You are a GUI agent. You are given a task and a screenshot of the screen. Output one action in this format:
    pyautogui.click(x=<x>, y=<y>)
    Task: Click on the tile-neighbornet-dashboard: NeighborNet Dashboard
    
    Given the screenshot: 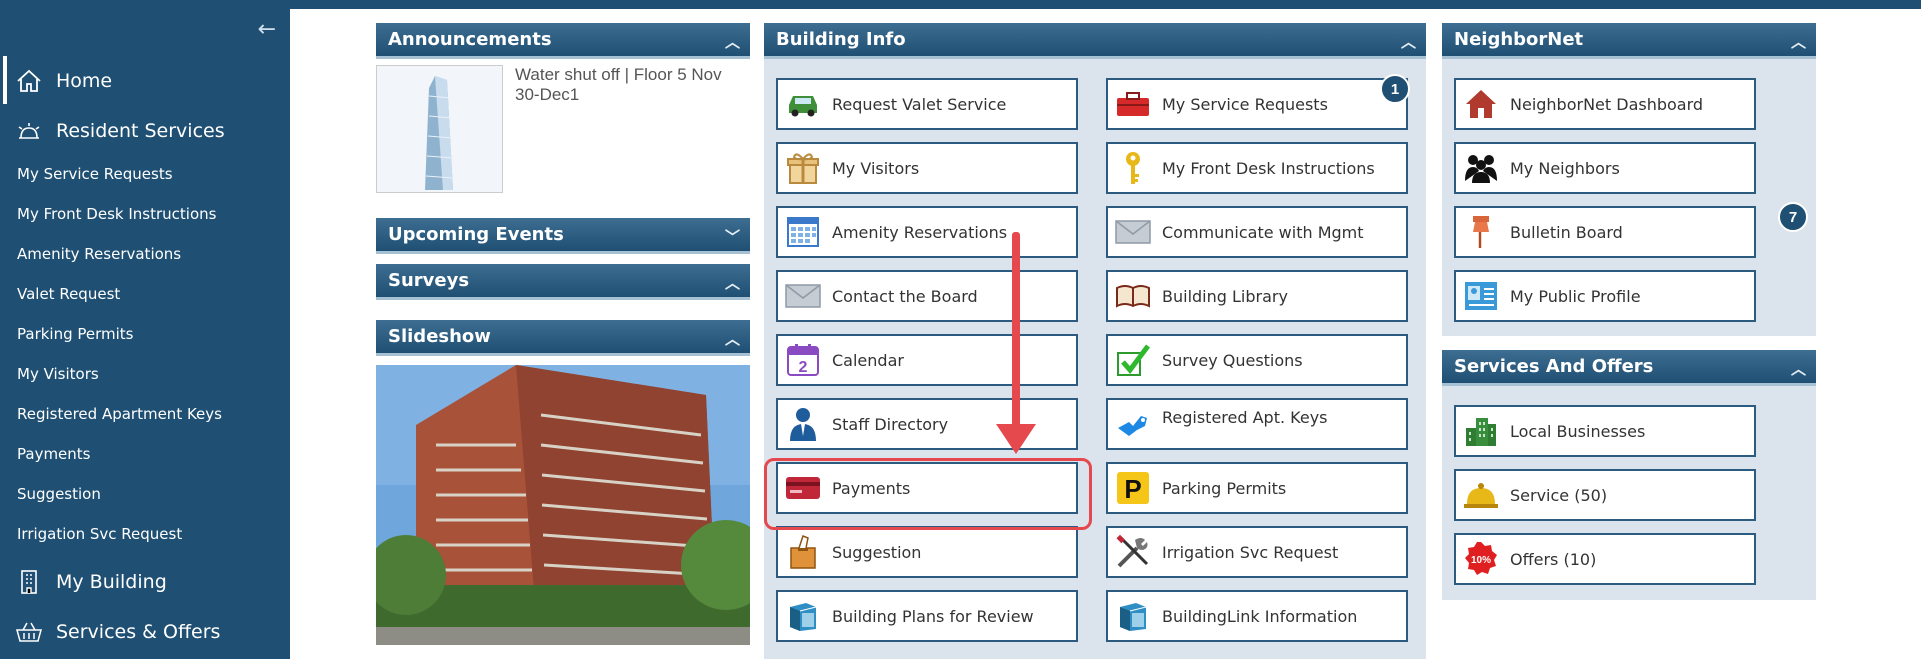 What is the action you would take?
    pyautogui.click(x=1605, y=104)
    